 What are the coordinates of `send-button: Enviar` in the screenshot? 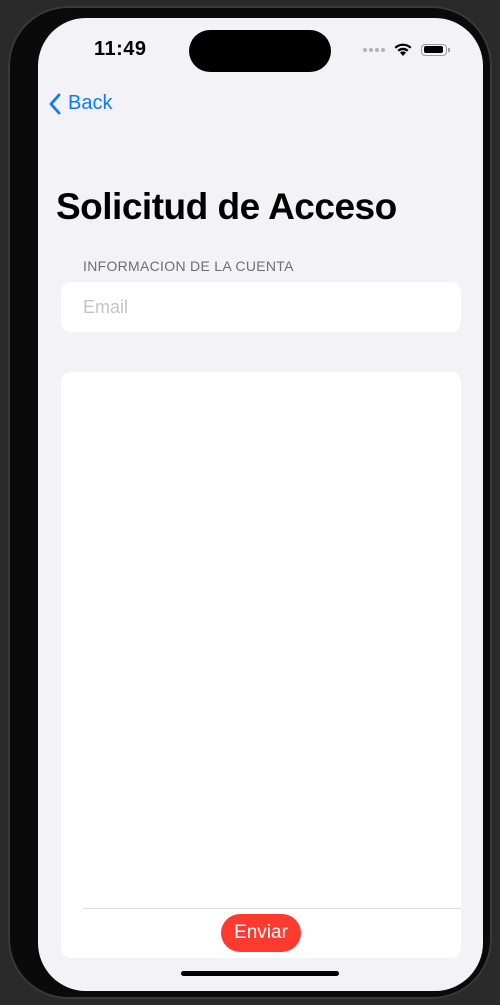 It's located at (261, 933).